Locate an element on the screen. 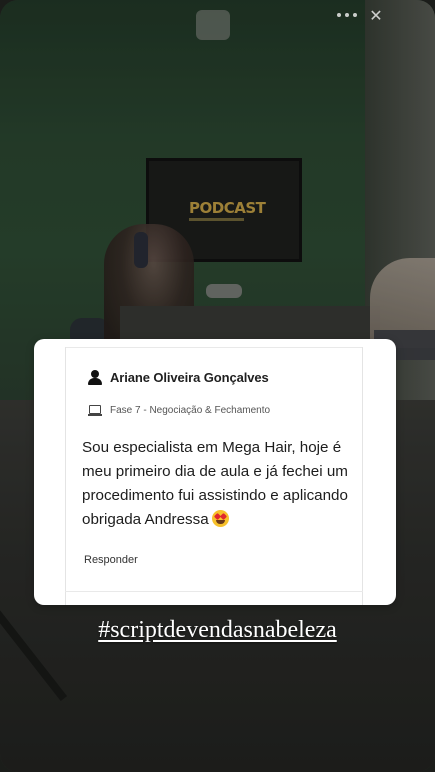 This screenshot has height=772, width=435. heart-eyes-emoji is located at coordinates (220, 518).